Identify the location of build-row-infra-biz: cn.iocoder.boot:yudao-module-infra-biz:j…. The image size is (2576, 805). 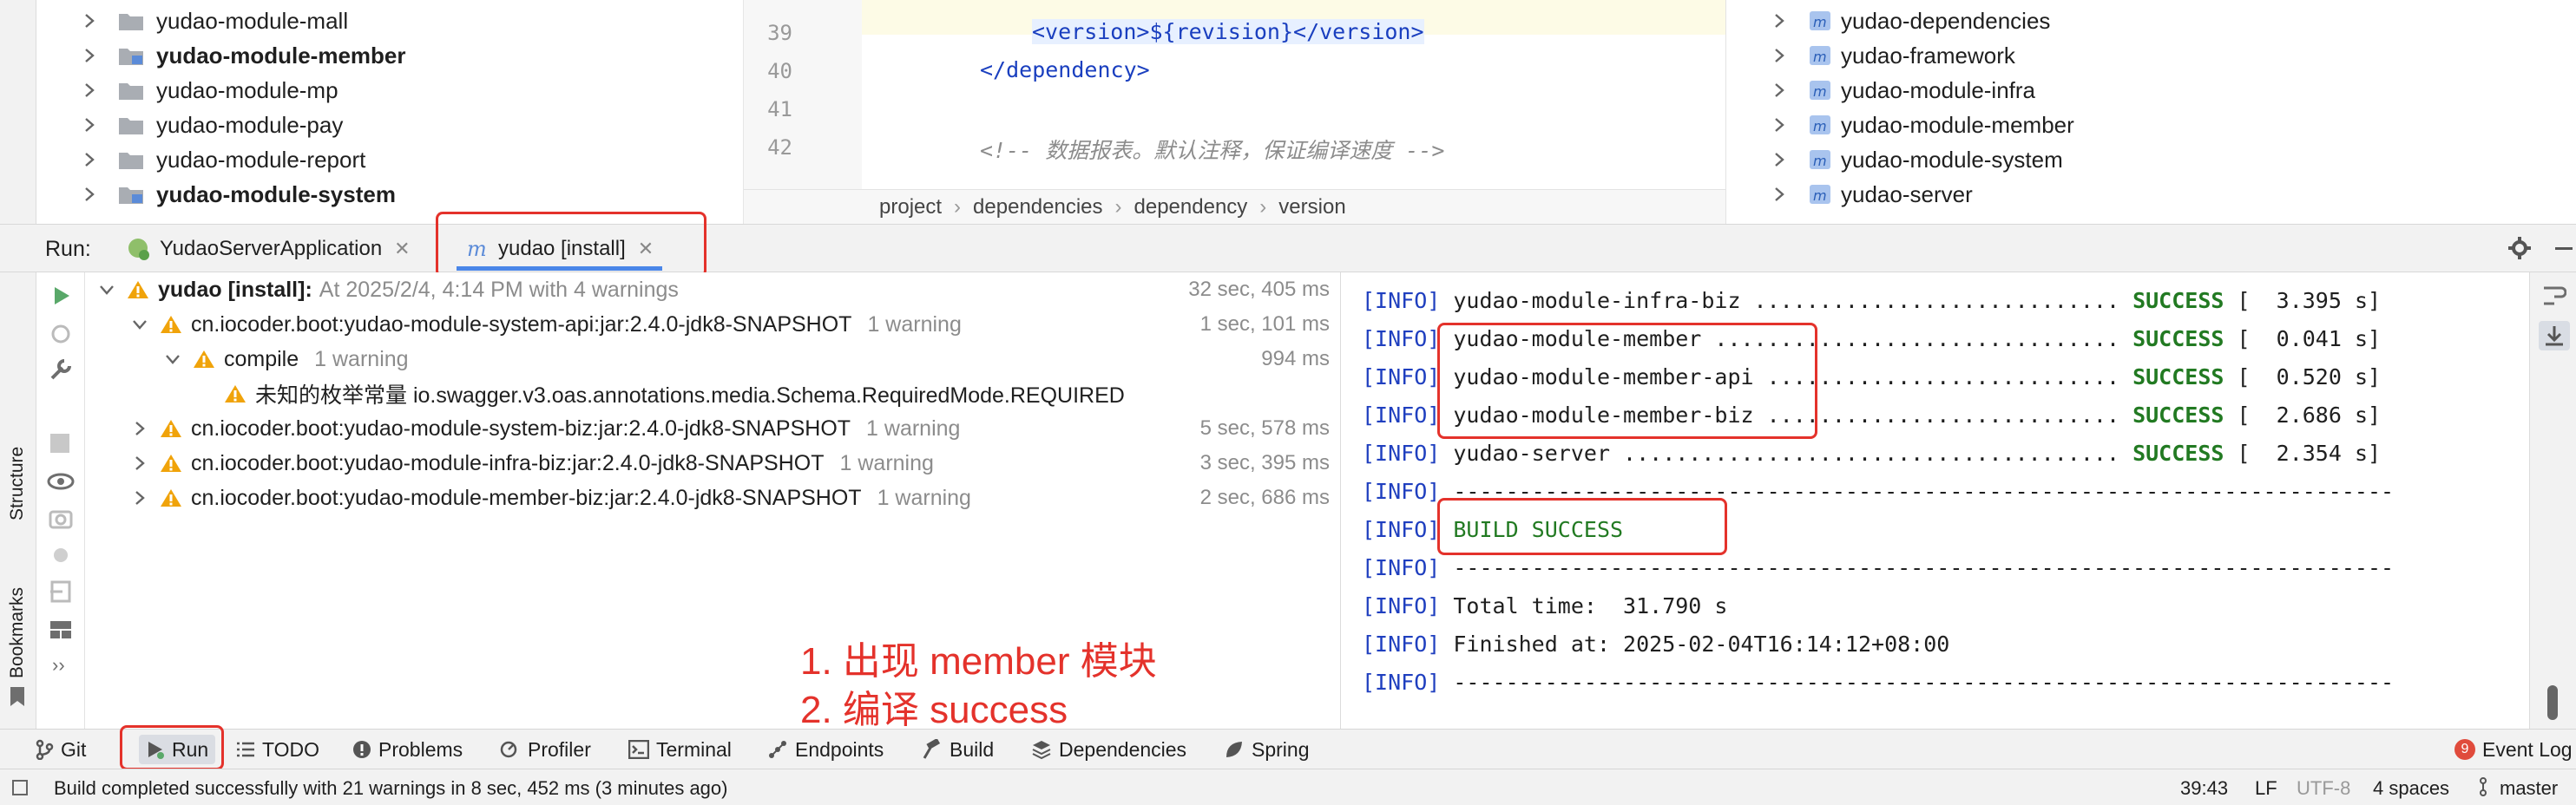
(532, 463).